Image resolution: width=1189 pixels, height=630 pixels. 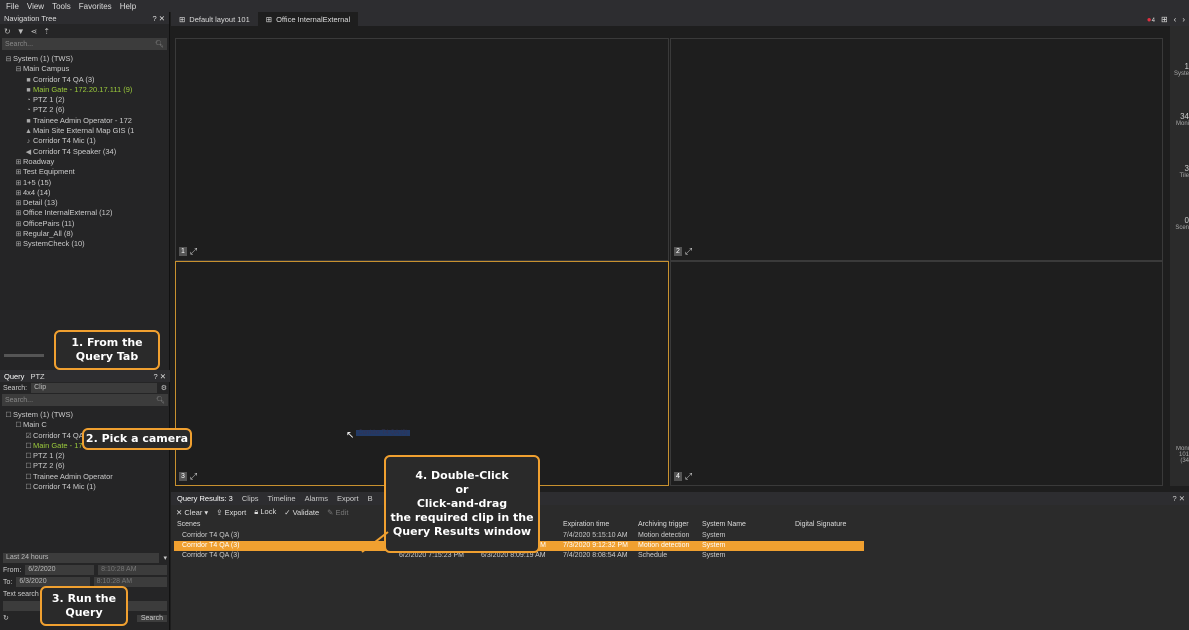 I want to click on tab-clips: Clips, so click(x=250, y=498).